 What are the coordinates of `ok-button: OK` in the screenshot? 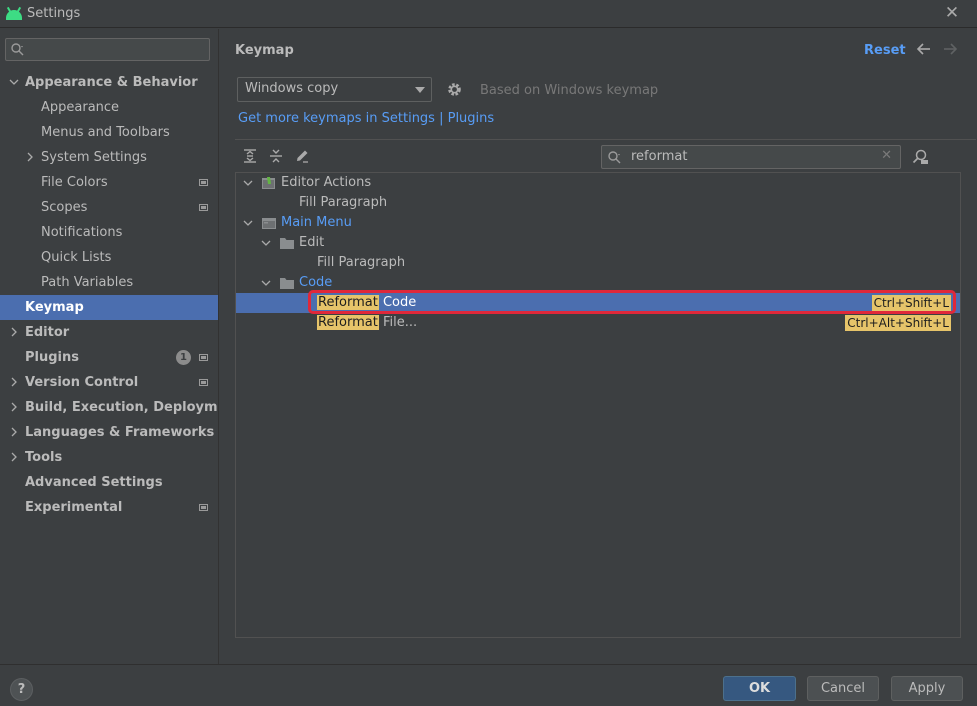 It's located at (759, 688).